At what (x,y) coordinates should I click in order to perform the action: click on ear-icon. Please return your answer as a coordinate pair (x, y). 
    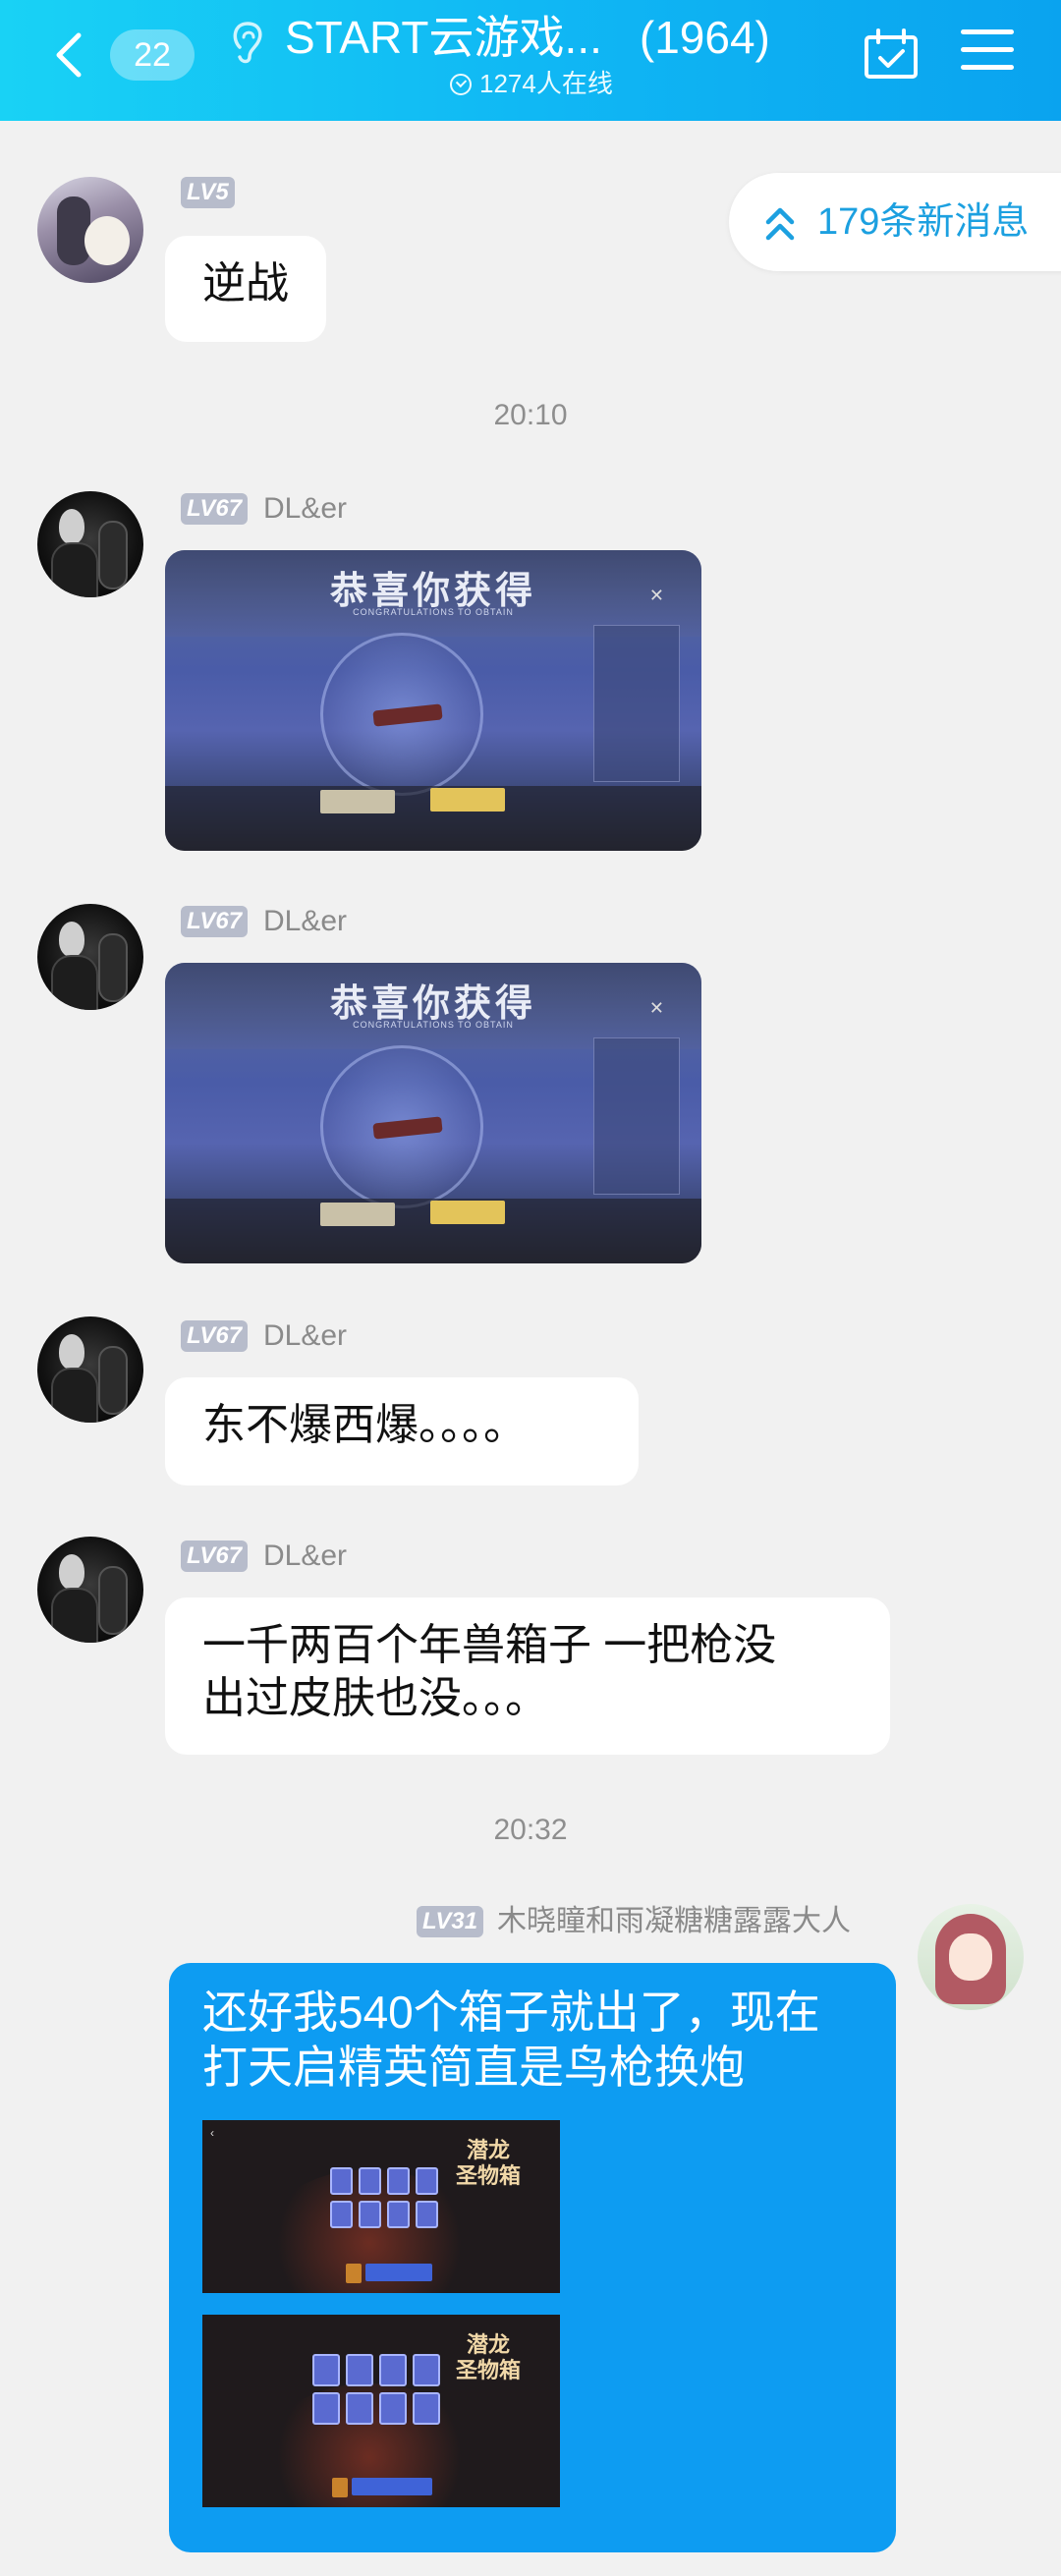
    Looking at the image, I should click on (247, 43).